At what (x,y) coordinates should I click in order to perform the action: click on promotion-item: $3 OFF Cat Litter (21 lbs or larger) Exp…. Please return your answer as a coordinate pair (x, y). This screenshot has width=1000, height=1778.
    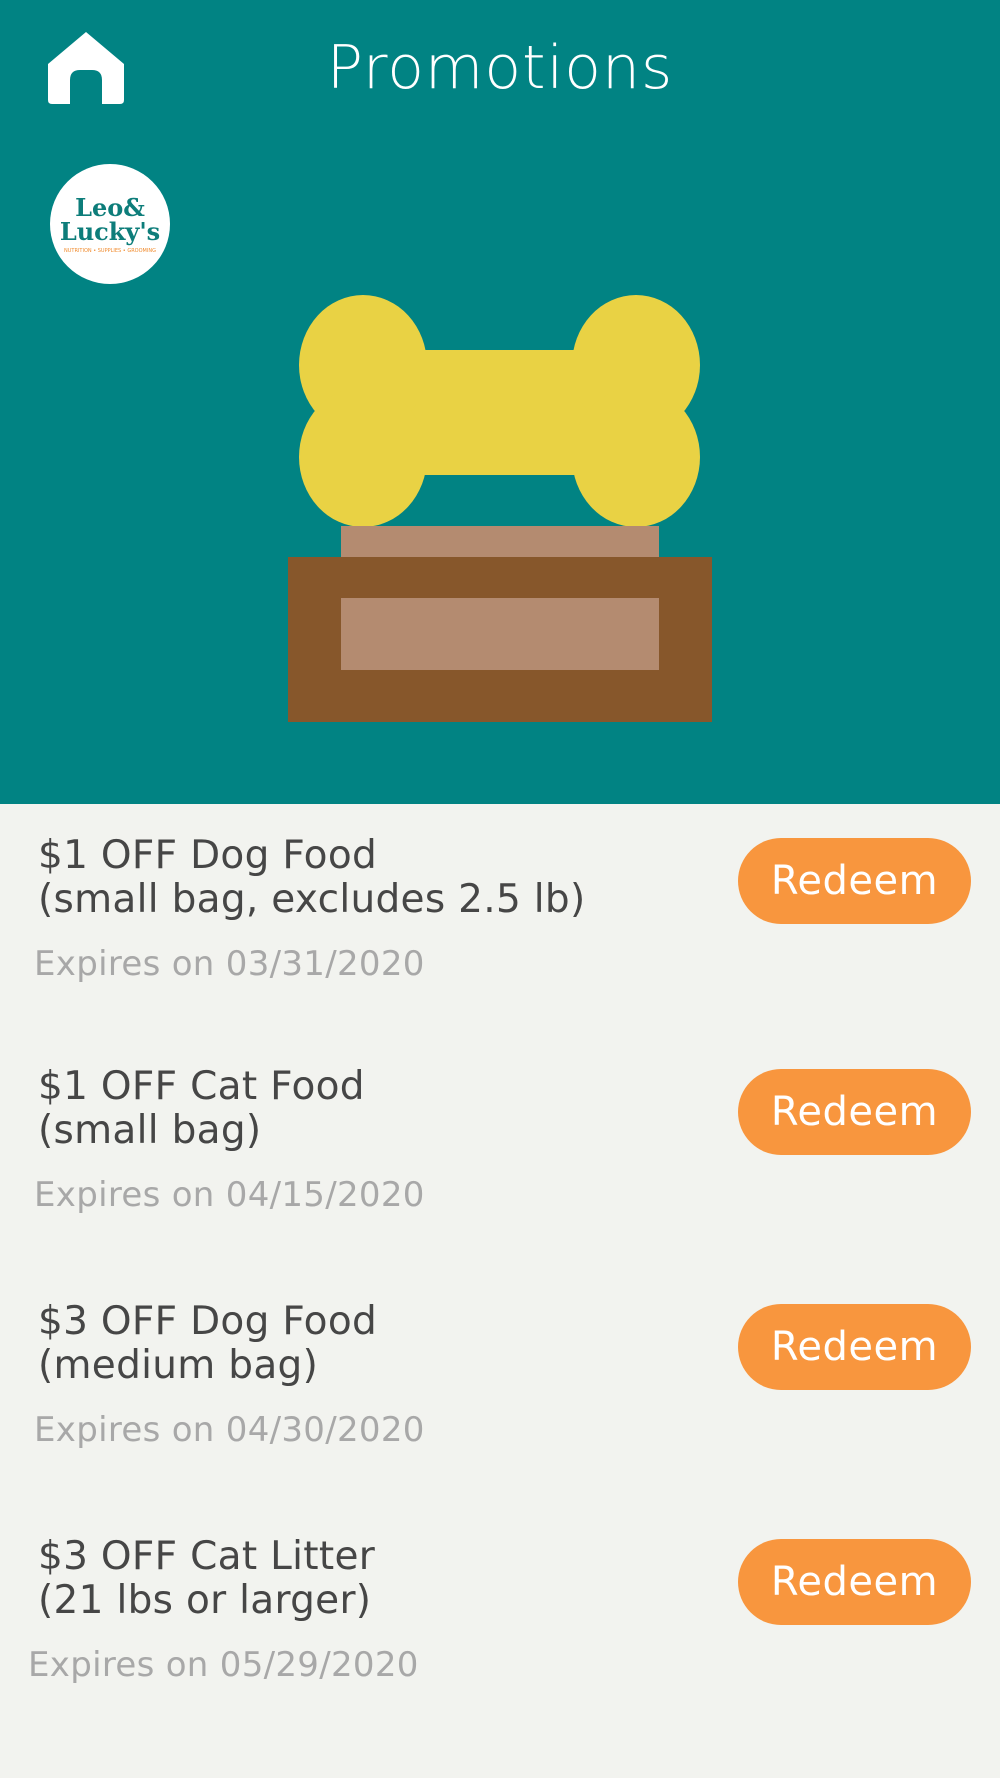
    Looking at the image, I should click on (500, 1605).